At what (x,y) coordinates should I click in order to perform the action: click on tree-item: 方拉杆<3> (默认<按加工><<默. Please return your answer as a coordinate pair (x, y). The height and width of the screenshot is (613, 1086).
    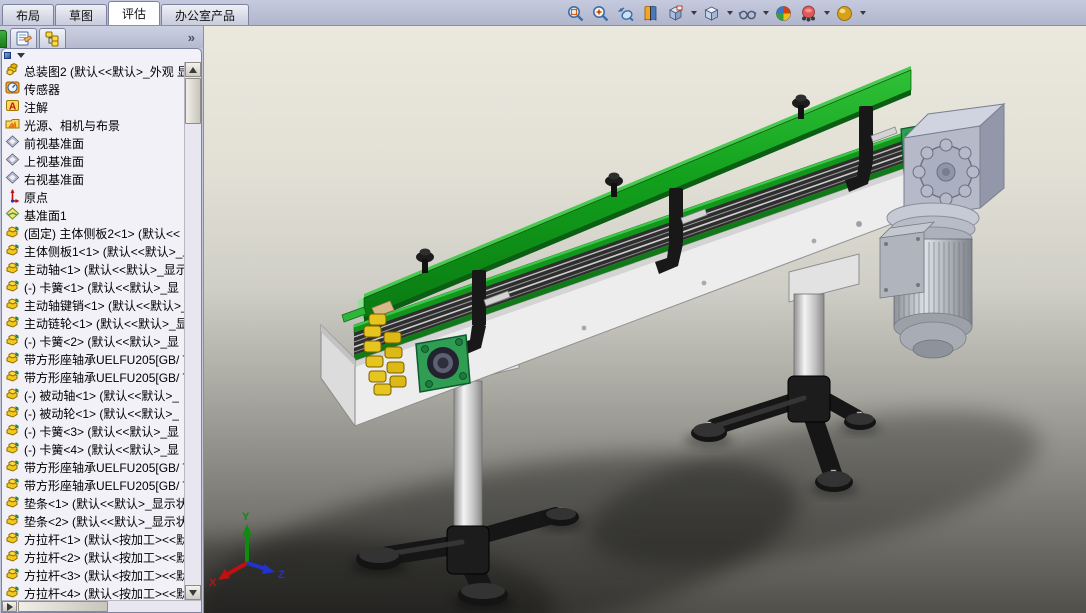
    Looking at the image, I should click on (93, 575).